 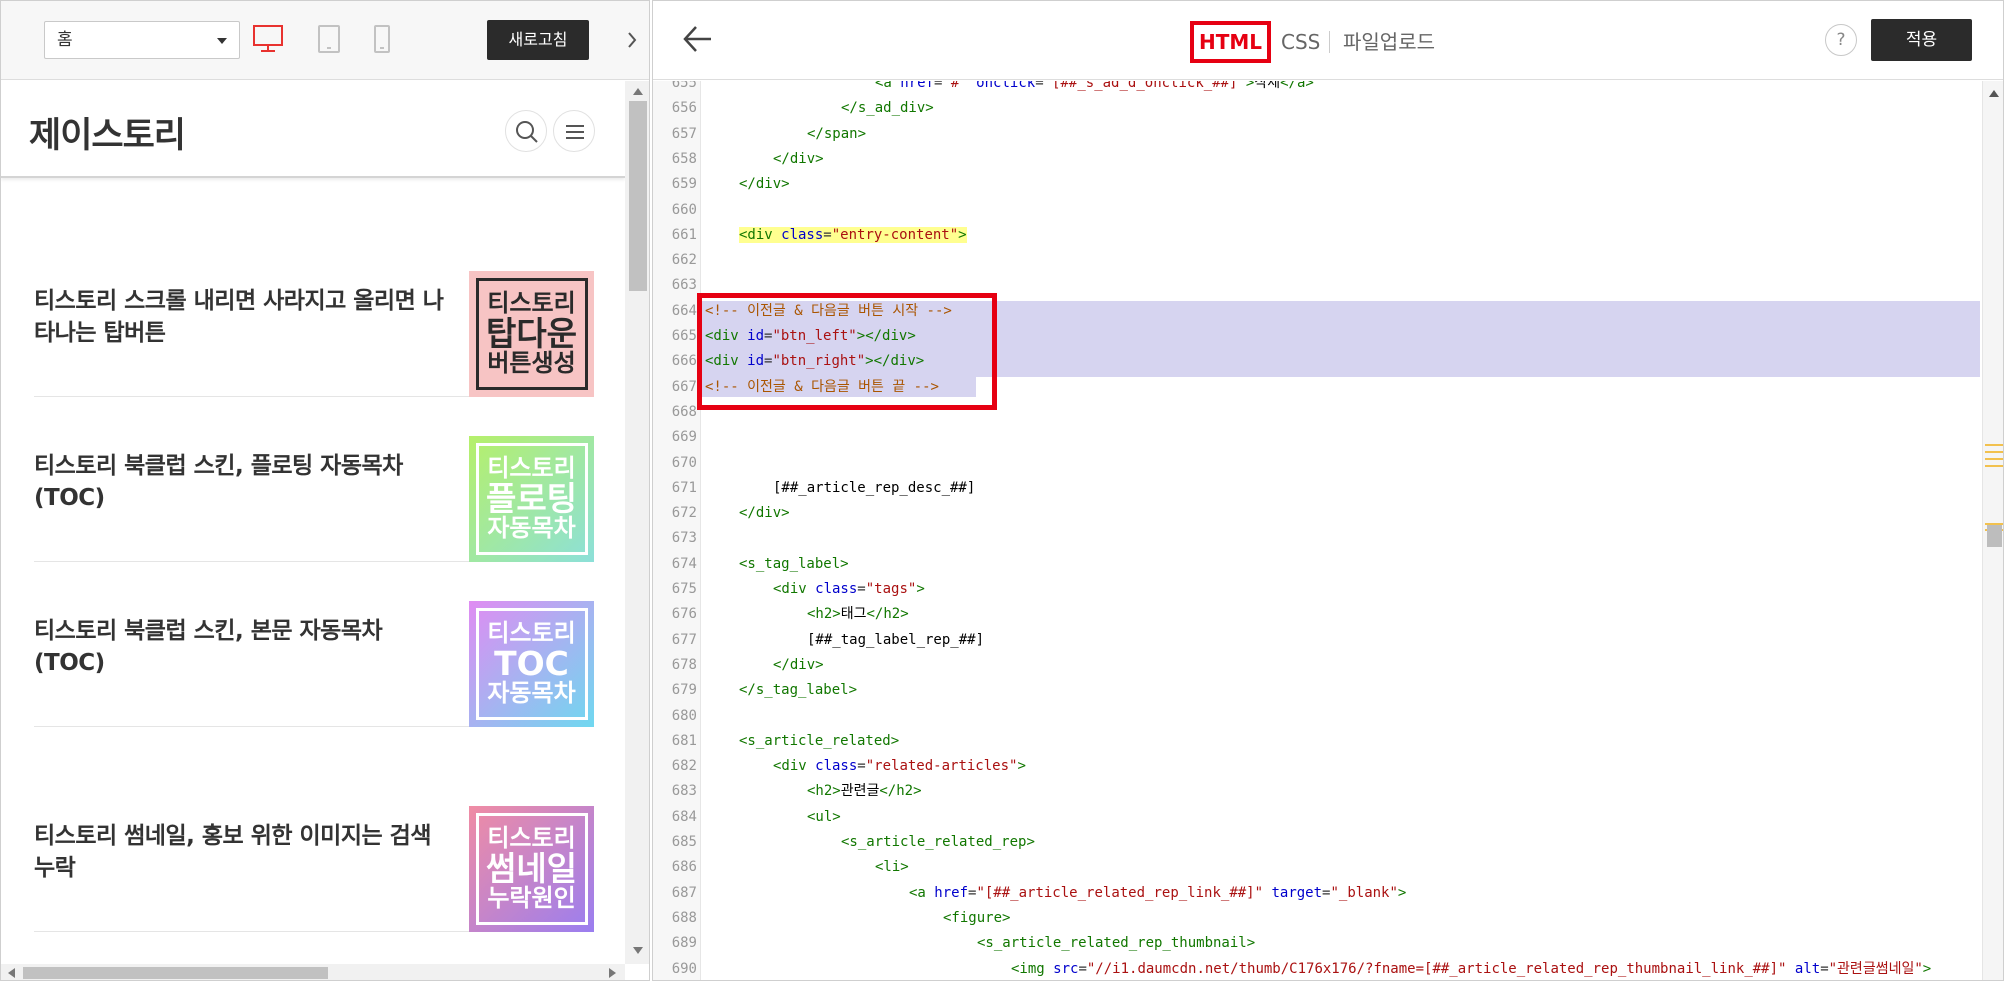 I want to click on code-line: <ul>, so click(x=824, y=817).